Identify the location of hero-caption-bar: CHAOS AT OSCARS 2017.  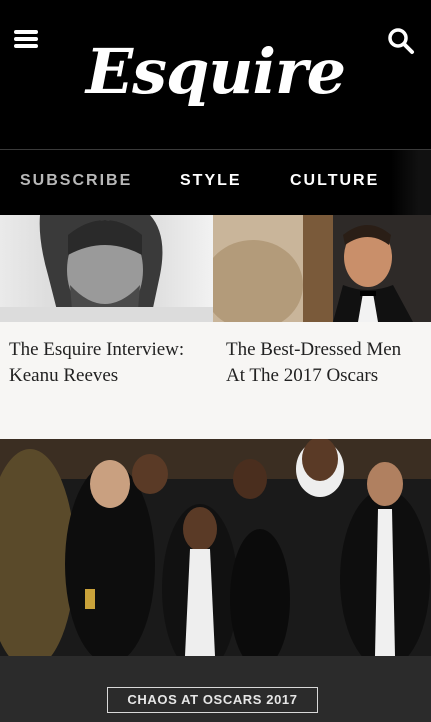
(215, 689).